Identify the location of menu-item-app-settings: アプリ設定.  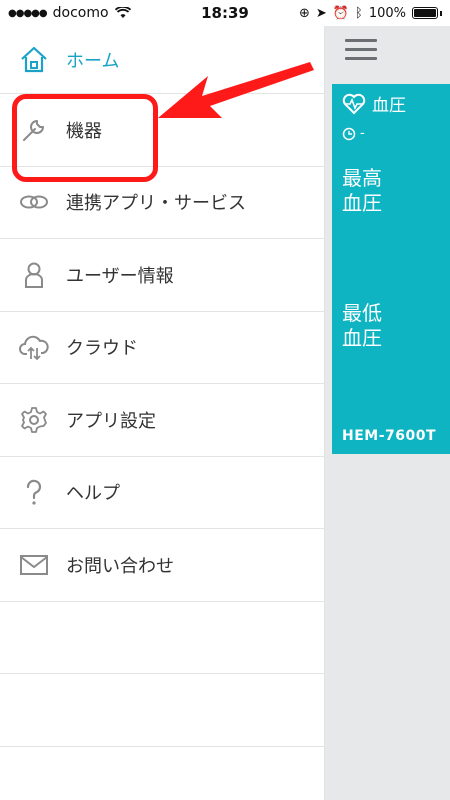
(162, 420).